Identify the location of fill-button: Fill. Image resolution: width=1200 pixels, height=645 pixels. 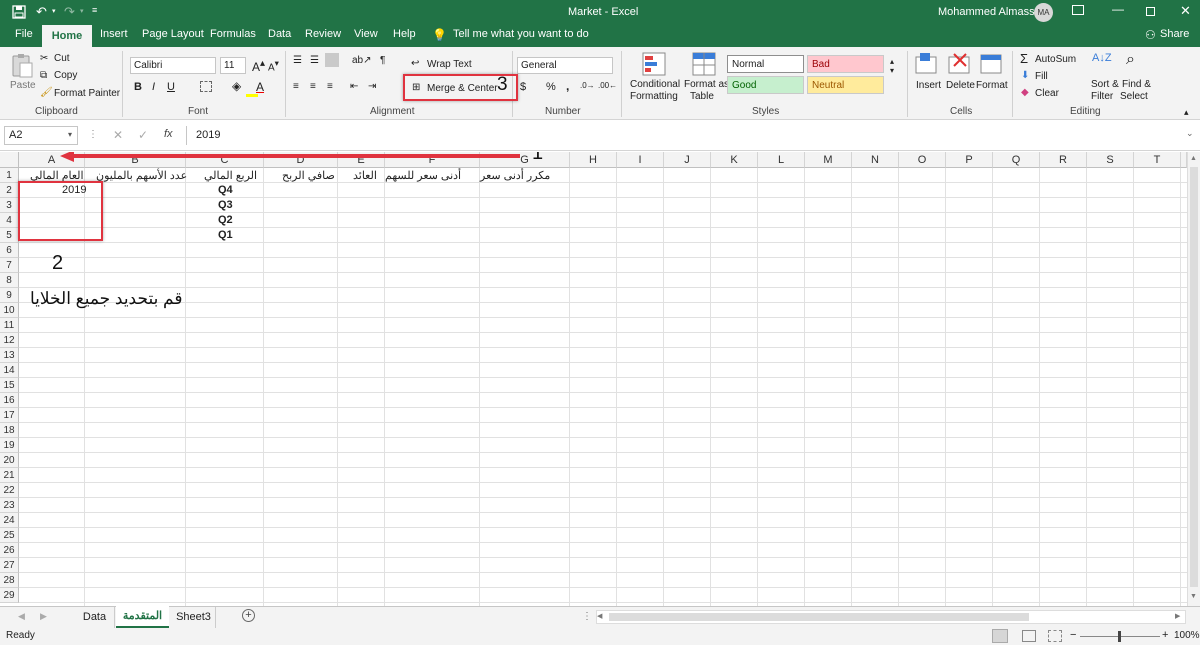
(1041, 76).